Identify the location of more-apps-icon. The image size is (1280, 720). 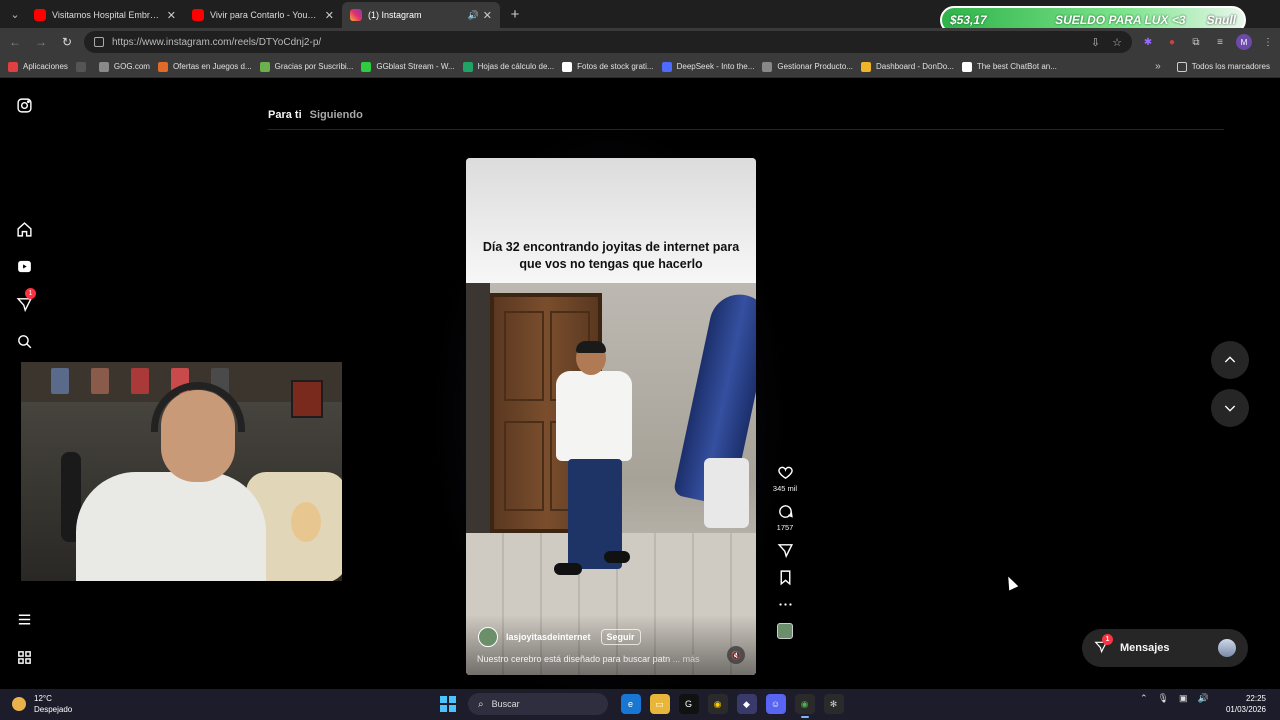
(24, 657).